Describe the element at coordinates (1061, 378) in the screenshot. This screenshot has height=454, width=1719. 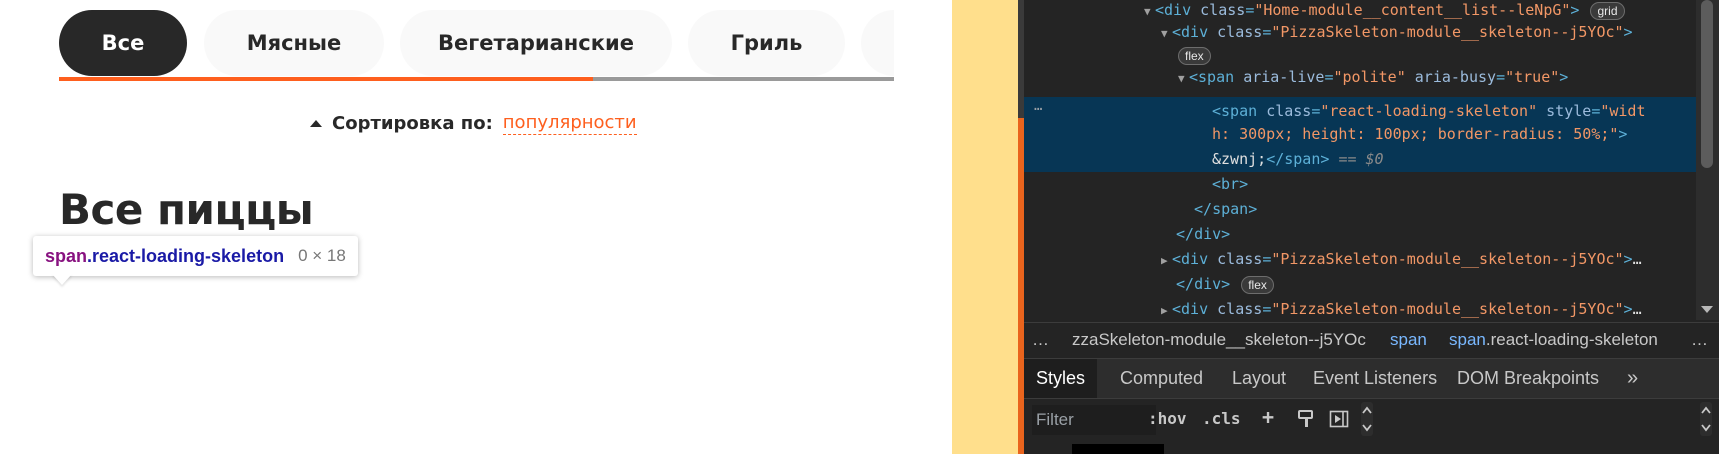
I see `tab-styles: Styles` at that location.